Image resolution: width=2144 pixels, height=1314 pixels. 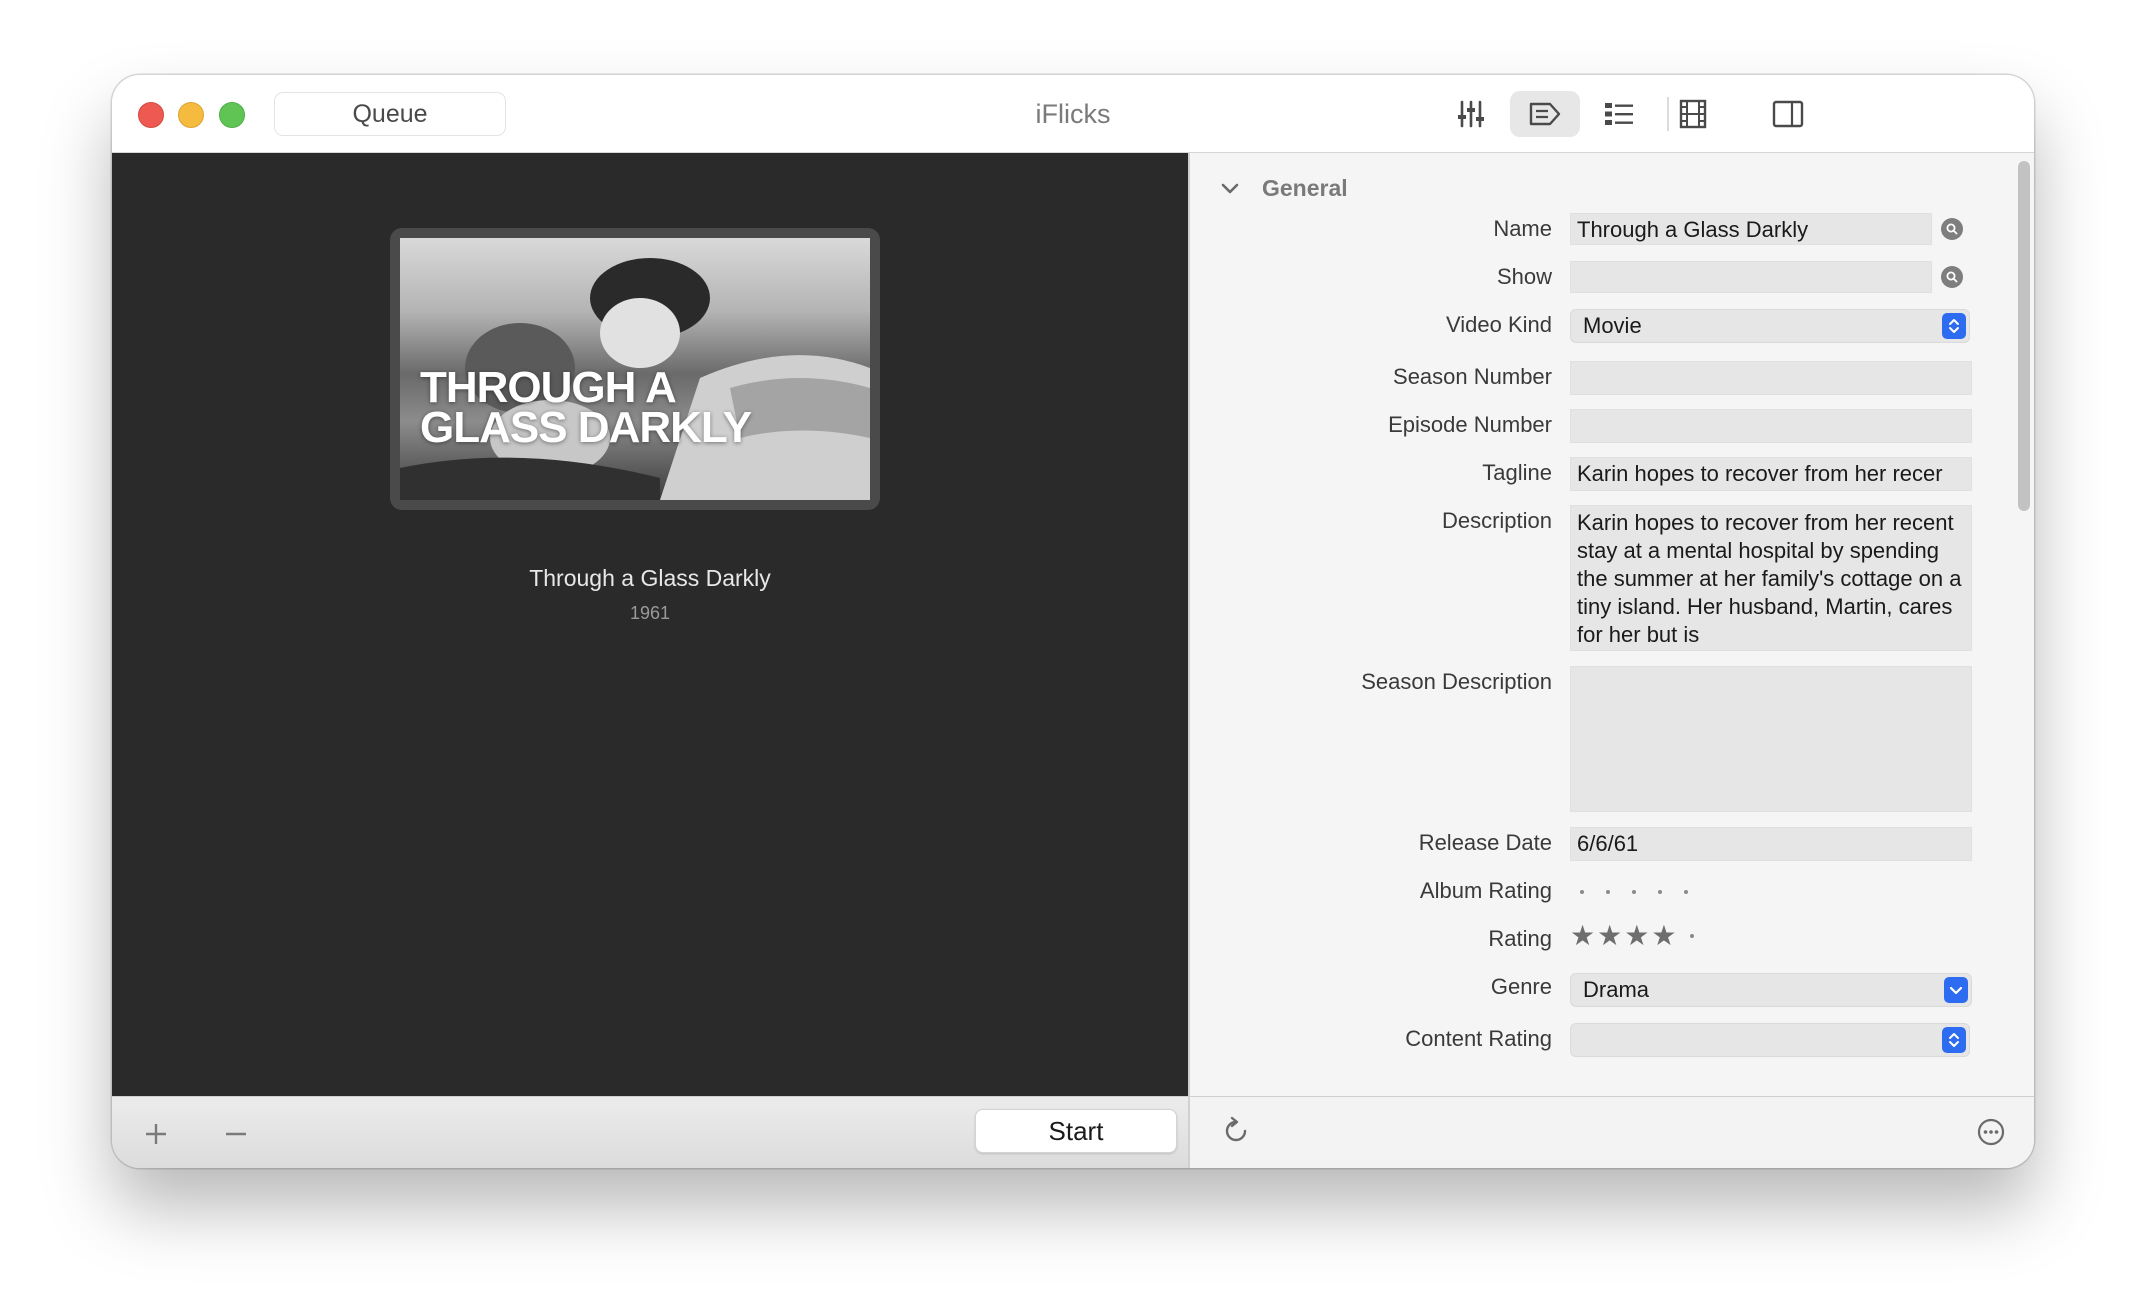 What do you see at coordinates (1771, 426) in the screenshot?
I see `episode-number-field` at bounding box center [1771, 426].